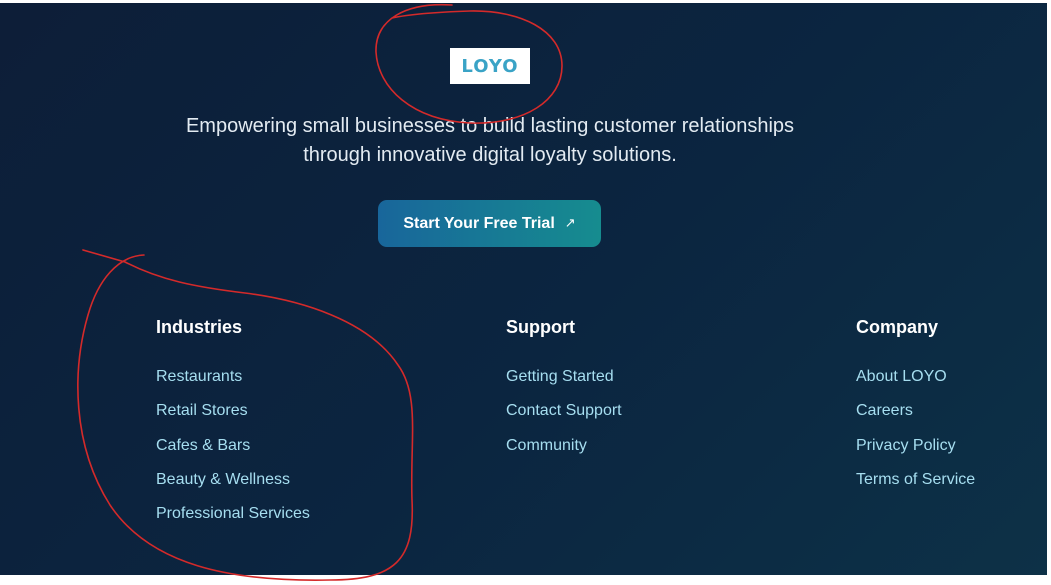 This screenshot has height=585, width=1051. I want to click on link-retail-stores: Retail Stores, so click(233, 411).